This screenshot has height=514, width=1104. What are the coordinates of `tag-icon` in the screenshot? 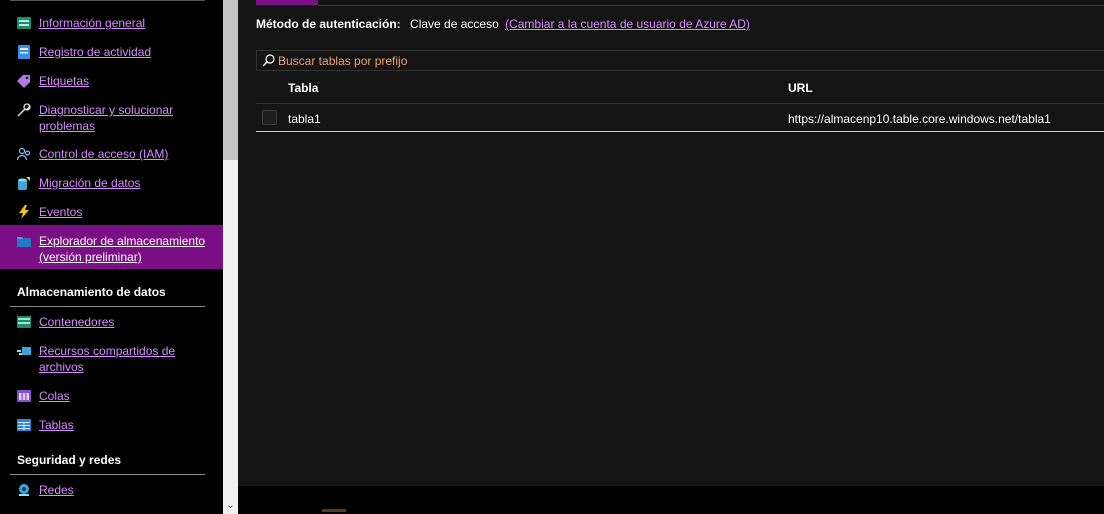 It's located at (23, 81).